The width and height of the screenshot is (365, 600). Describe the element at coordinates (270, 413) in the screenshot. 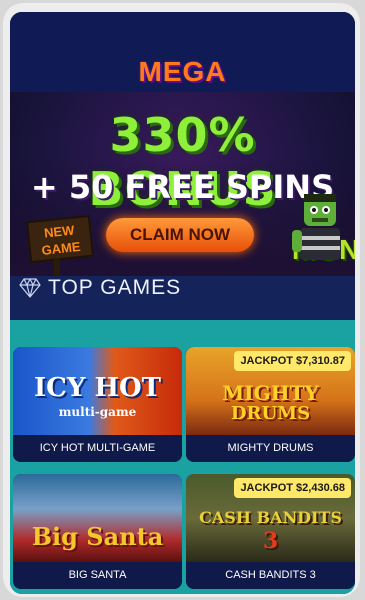

I see `art-subtitle: DRUMS` at that location.